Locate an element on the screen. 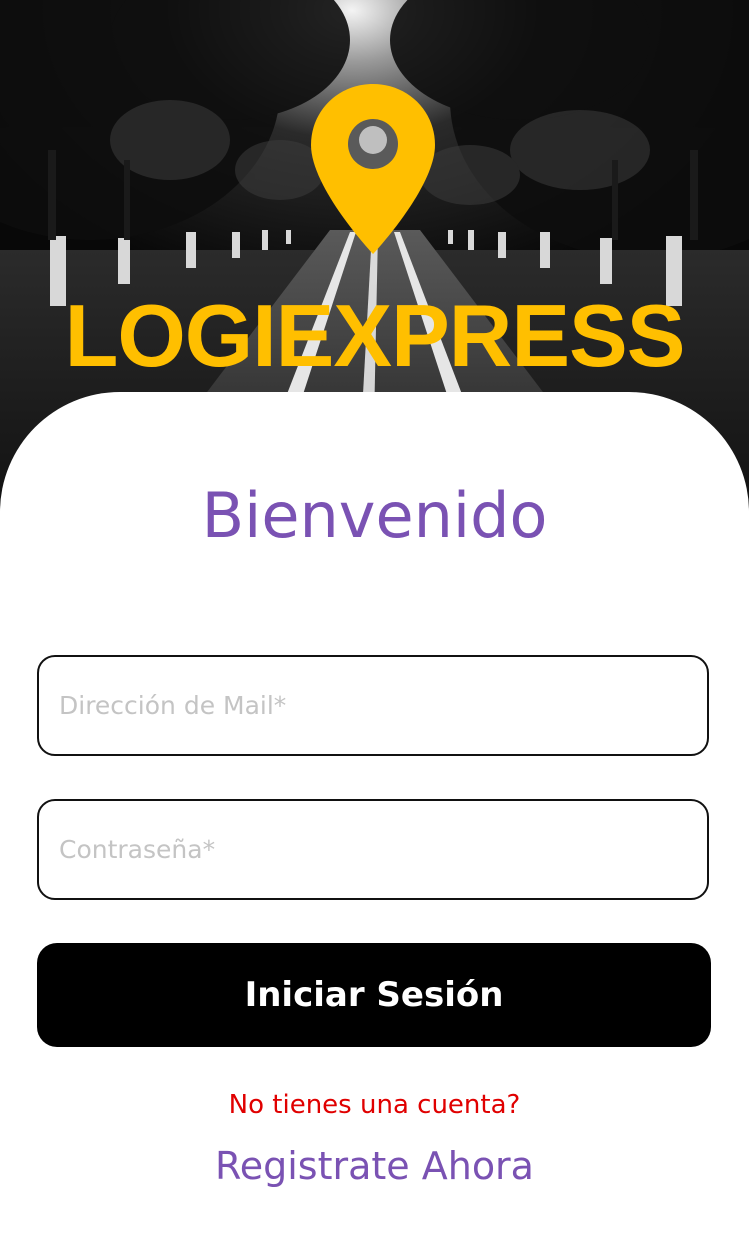 Image resolution: width=749 pixels, height=1247 pixels. password-field is located at coordinates (373, 849).